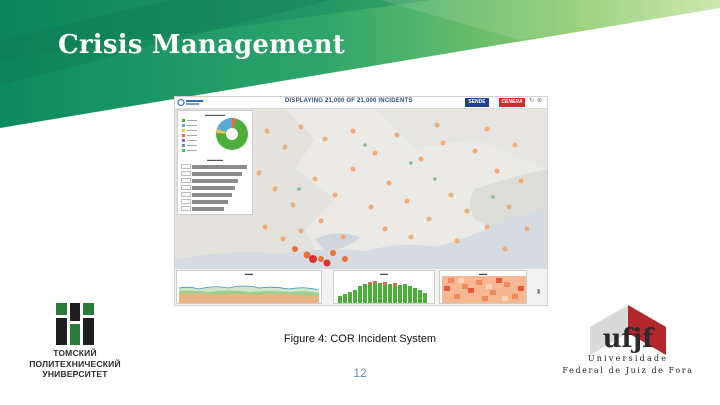 The width and height of the screenshot is (720, 405). Describe the element at coordinates (512, 102) in the screenshot. I see `cenera-button: CENERA` at that location.